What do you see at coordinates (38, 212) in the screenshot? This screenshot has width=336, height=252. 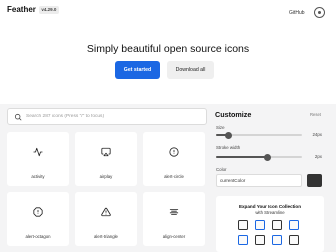 I see `alert-octagon-icon` at bounding box center [38, 212].